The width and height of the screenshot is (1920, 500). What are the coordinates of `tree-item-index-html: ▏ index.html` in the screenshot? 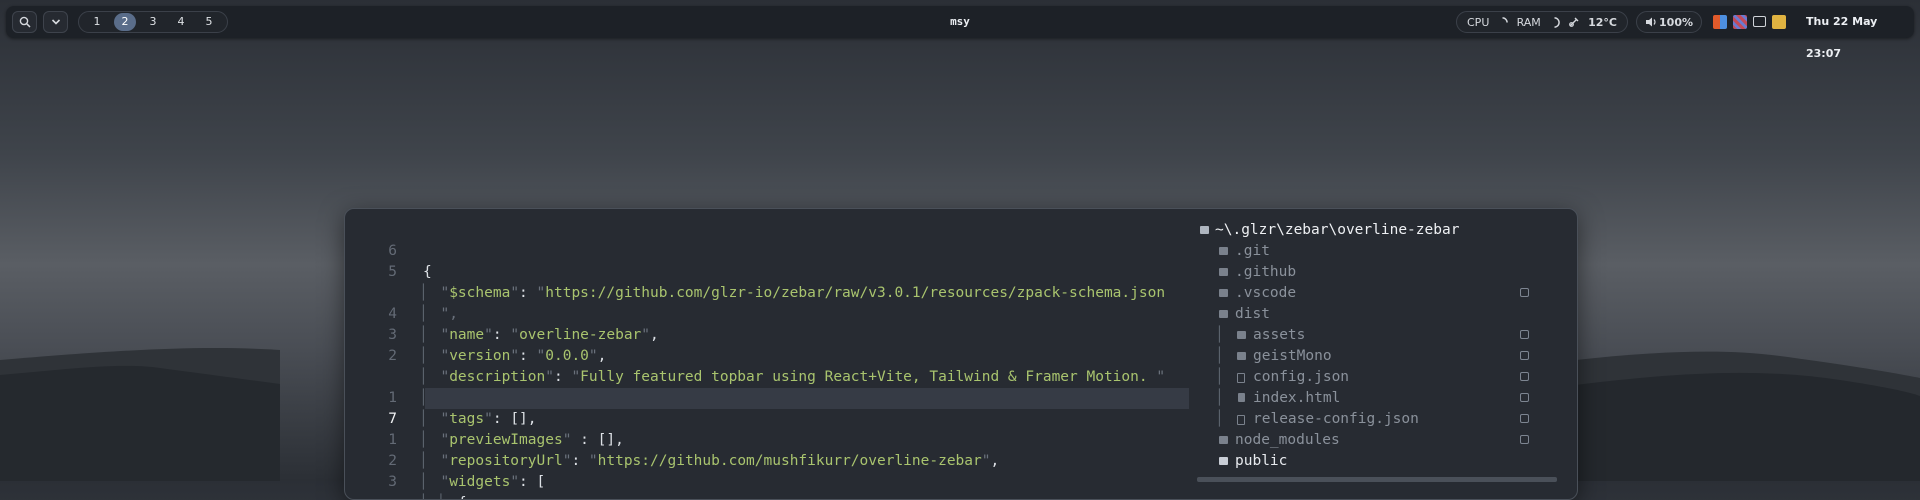 It's located at (1375, 398).